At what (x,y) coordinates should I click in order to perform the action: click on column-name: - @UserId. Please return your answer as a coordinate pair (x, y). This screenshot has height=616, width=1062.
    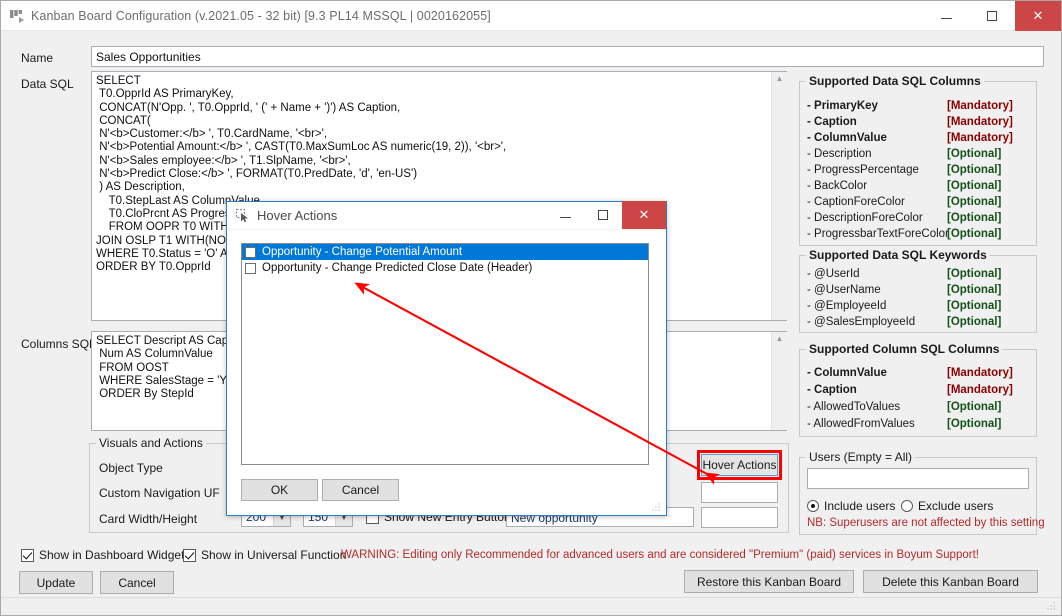
    Looking at the image, I should click on (833, 274).